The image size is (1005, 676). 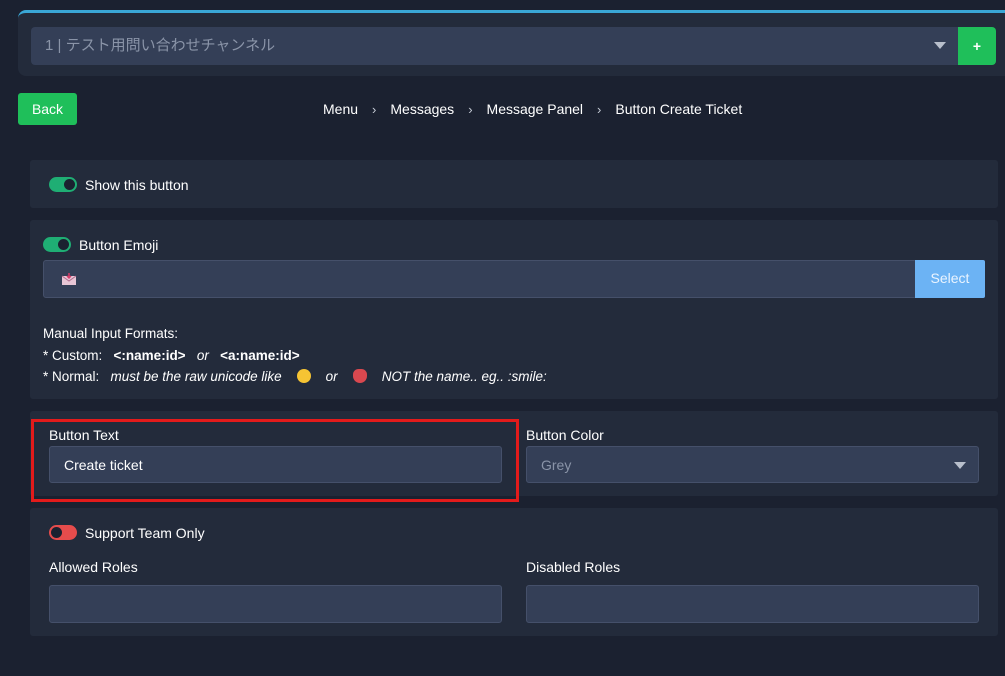 What do you see at coordinates (573, 567) in the screenshot?
I see `disabled-roles-label: Disabled Roles` at bounding box center [573, 567].